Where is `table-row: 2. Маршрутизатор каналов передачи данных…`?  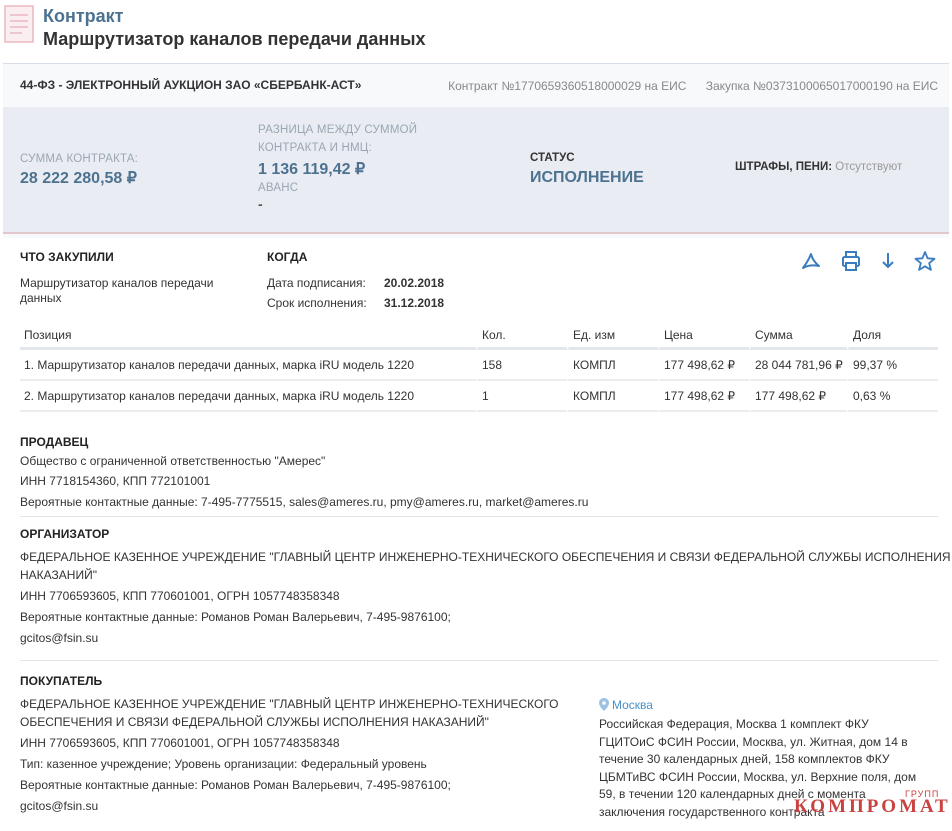
table-row: 2. Маршрутизатор каналов передачи данных… is located at coordinates (479, 396).